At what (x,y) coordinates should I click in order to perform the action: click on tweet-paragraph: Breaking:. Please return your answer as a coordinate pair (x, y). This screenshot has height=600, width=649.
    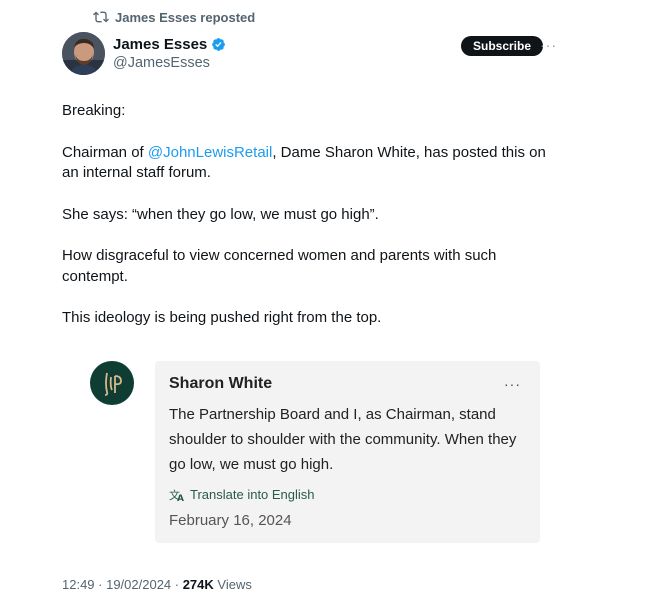
    Looking at the image, I should click on (94, 110).